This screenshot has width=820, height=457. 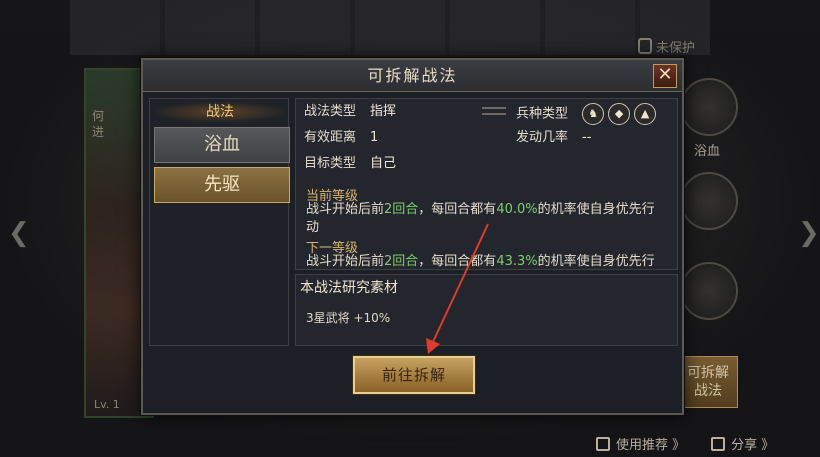 I want to click on research-material-box: 本战法研究素材 3星武将 +10%, so click(x=486, y=310).